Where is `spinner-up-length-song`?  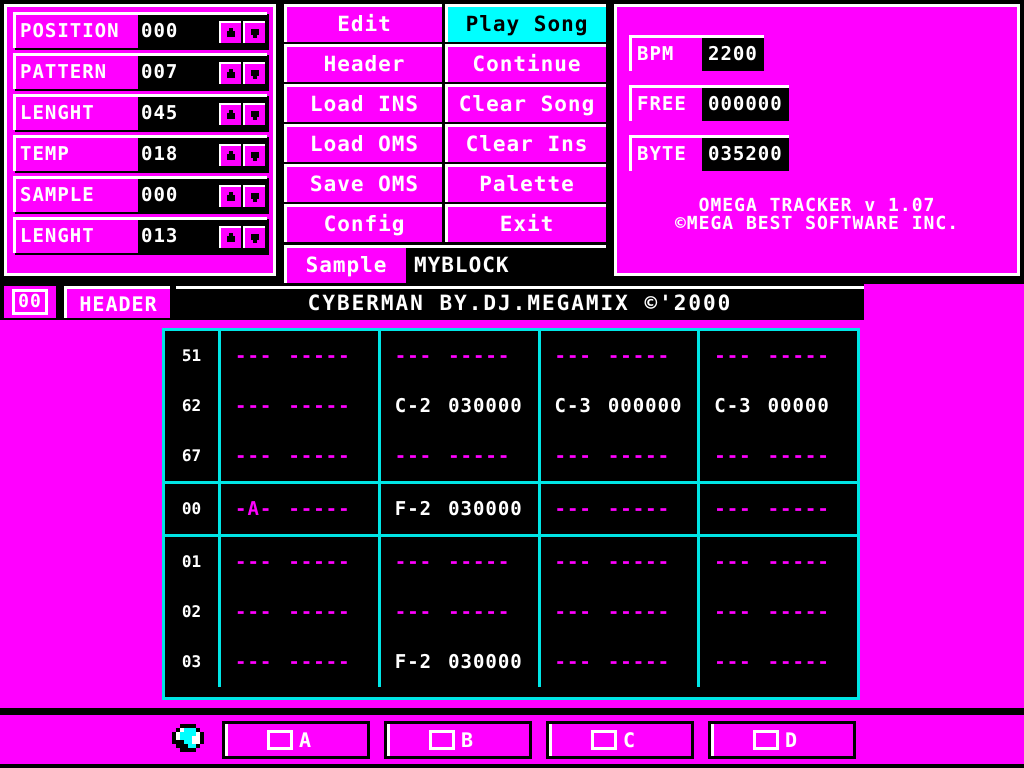
spinner-up-length-song is located at coordinates (230, 113).